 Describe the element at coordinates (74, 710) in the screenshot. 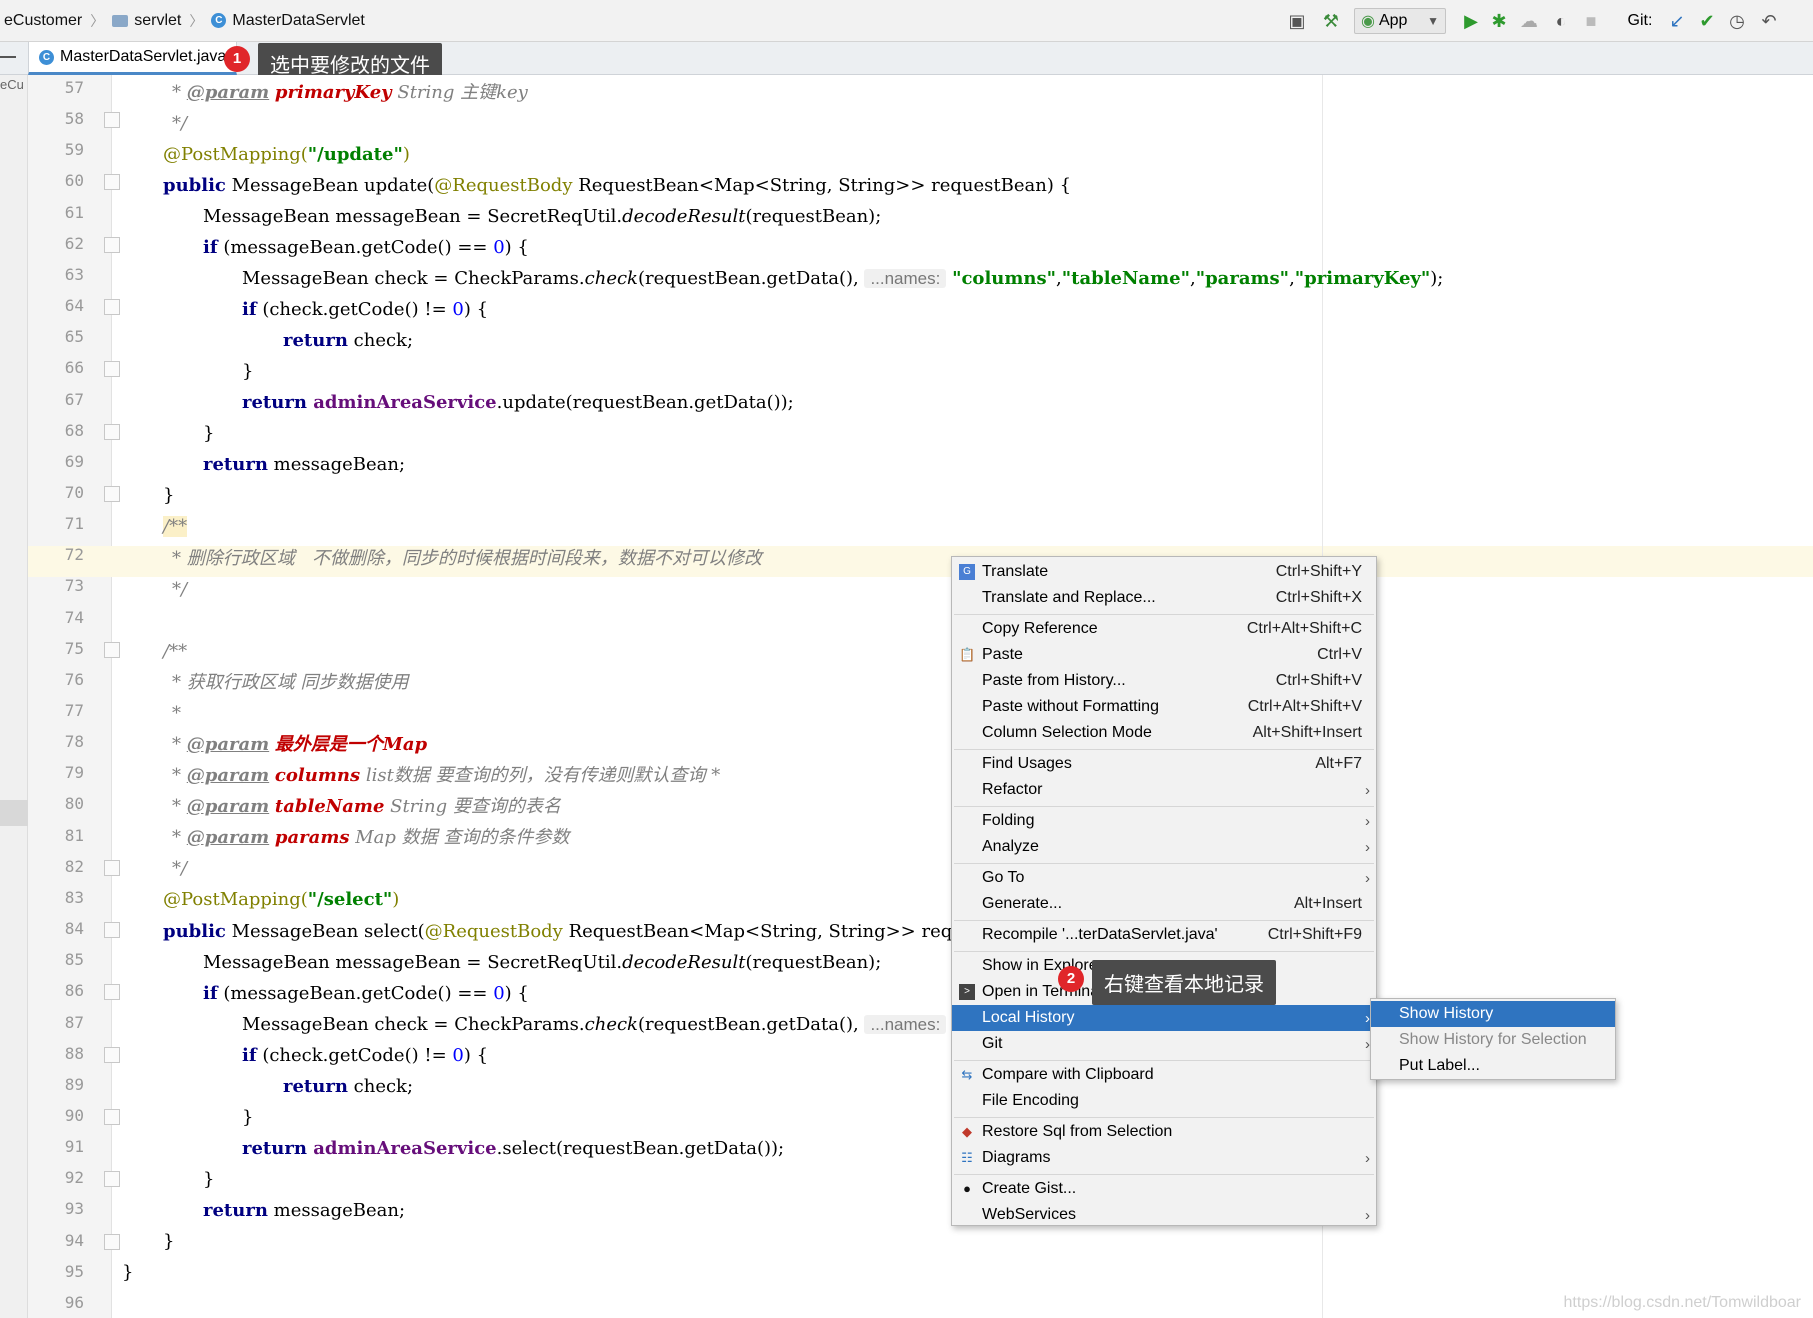

I see `line-number: 77` at that location.